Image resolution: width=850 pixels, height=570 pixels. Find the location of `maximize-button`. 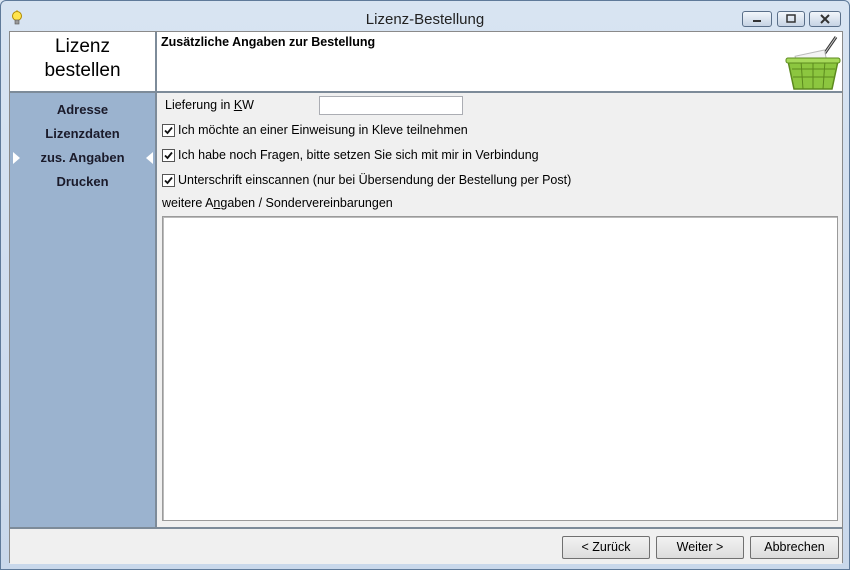

maximize-button is located at coordinates (791, 19).